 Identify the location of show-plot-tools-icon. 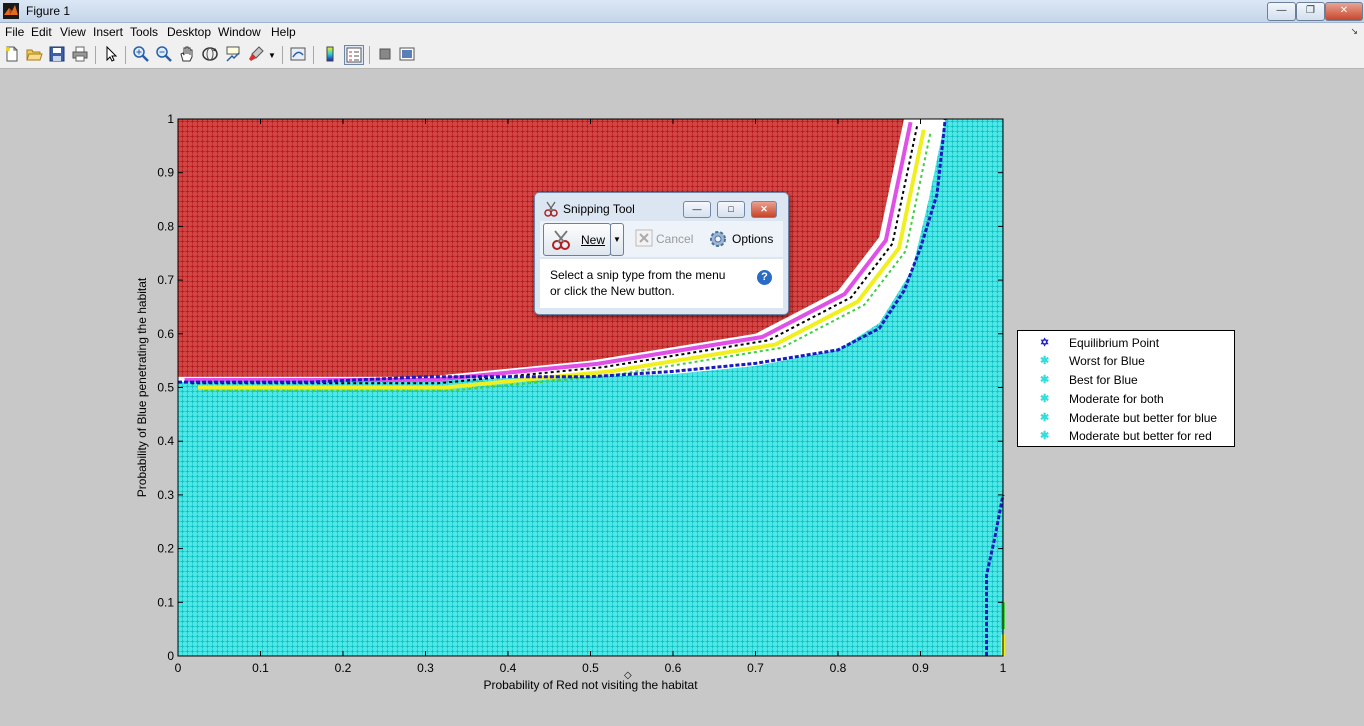
(407, 54).